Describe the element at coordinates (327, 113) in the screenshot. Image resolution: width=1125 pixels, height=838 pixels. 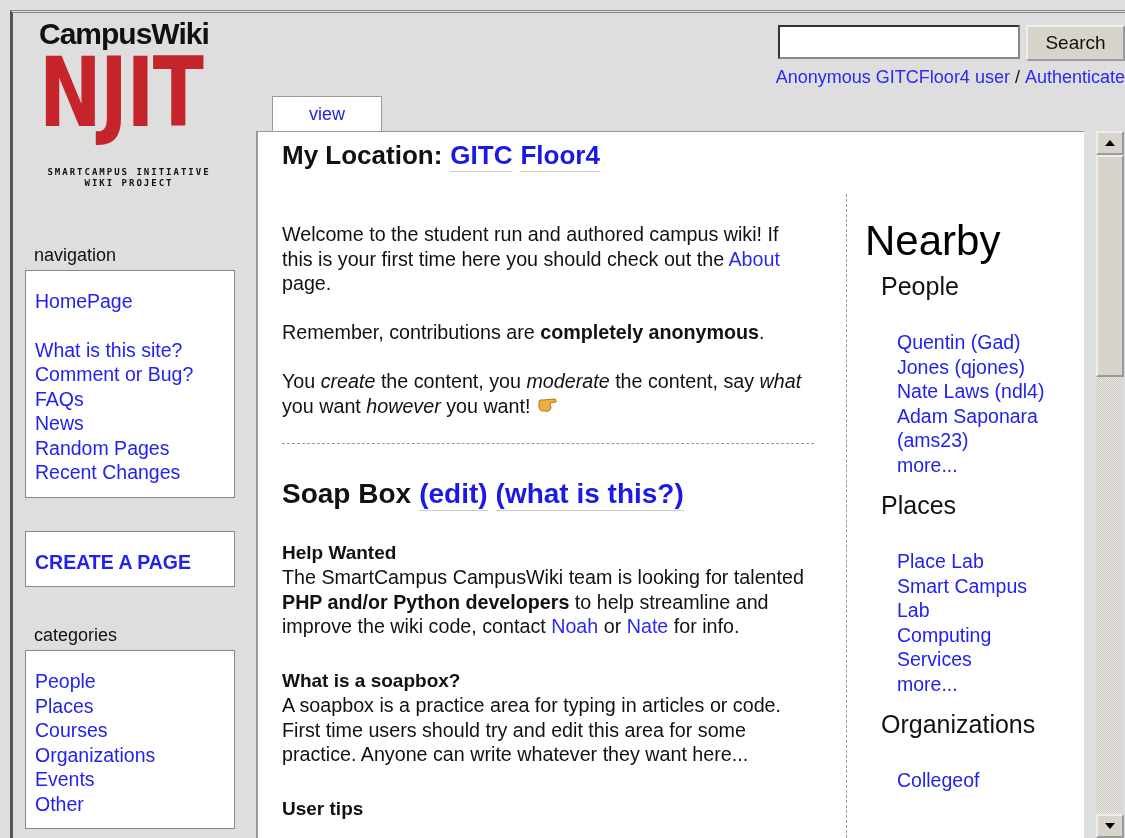
I see `tab: view` at that location.